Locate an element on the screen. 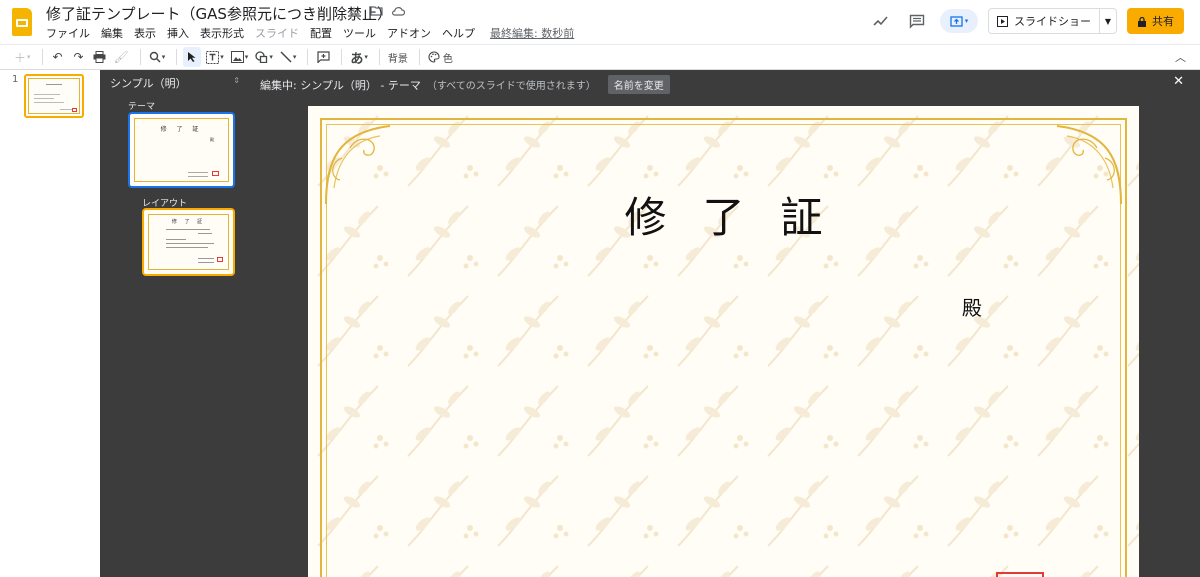  last-edit-link: 最終編集: 数秒前 is located at coordinates (532, 33).